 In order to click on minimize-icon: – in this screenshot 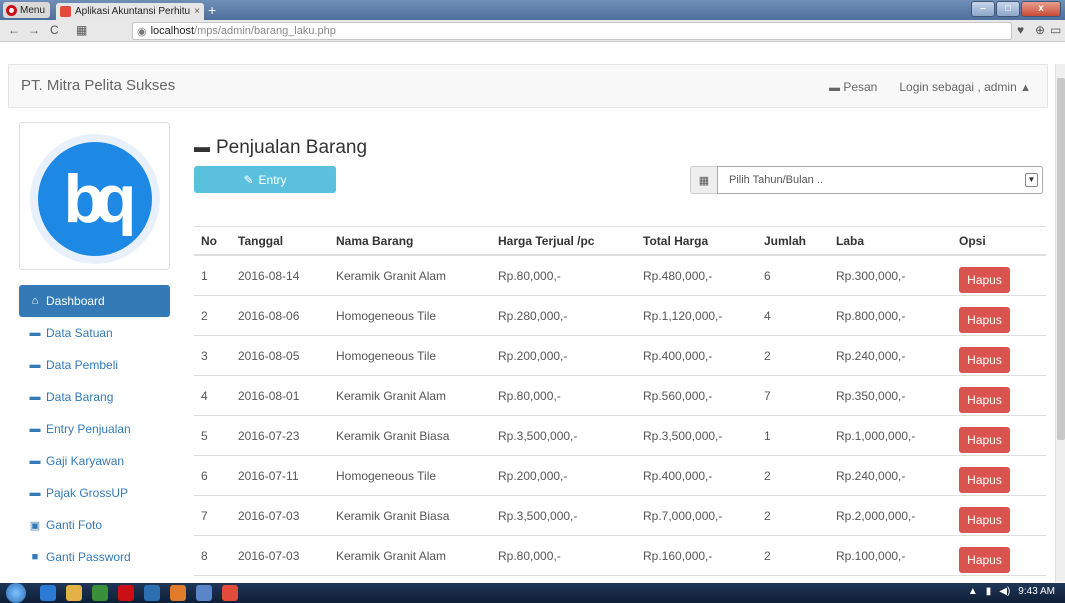, I will do `click(983, 9)`.